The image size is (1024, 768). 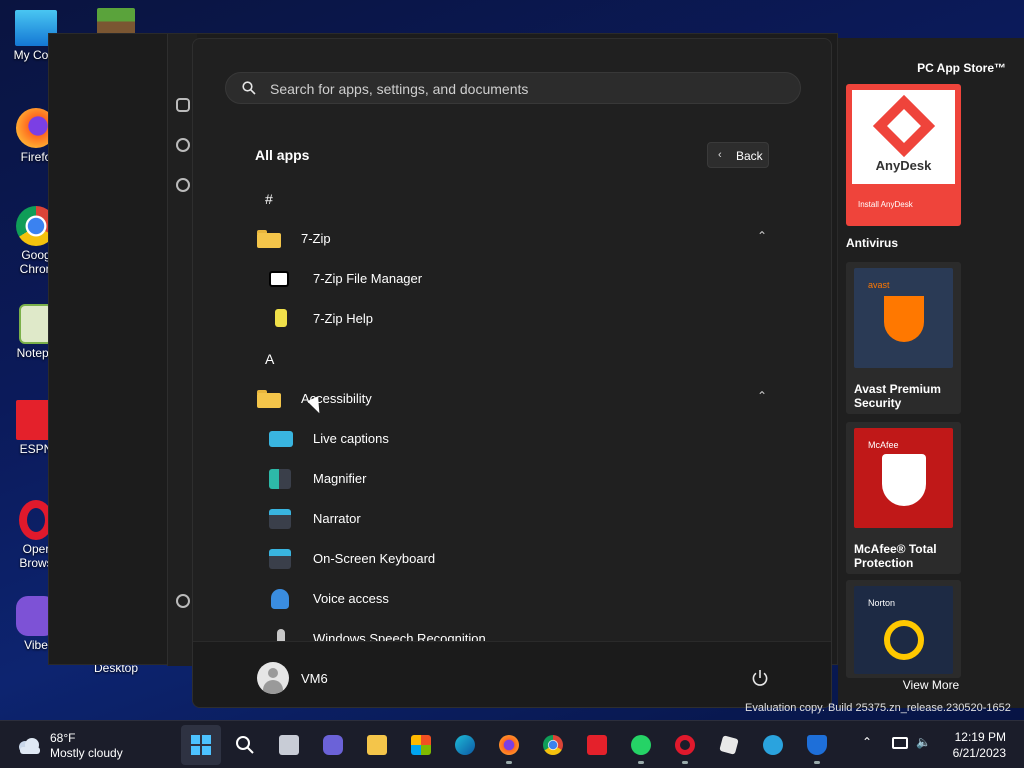 I want to click on store-icon, so click(x=421, y=745).